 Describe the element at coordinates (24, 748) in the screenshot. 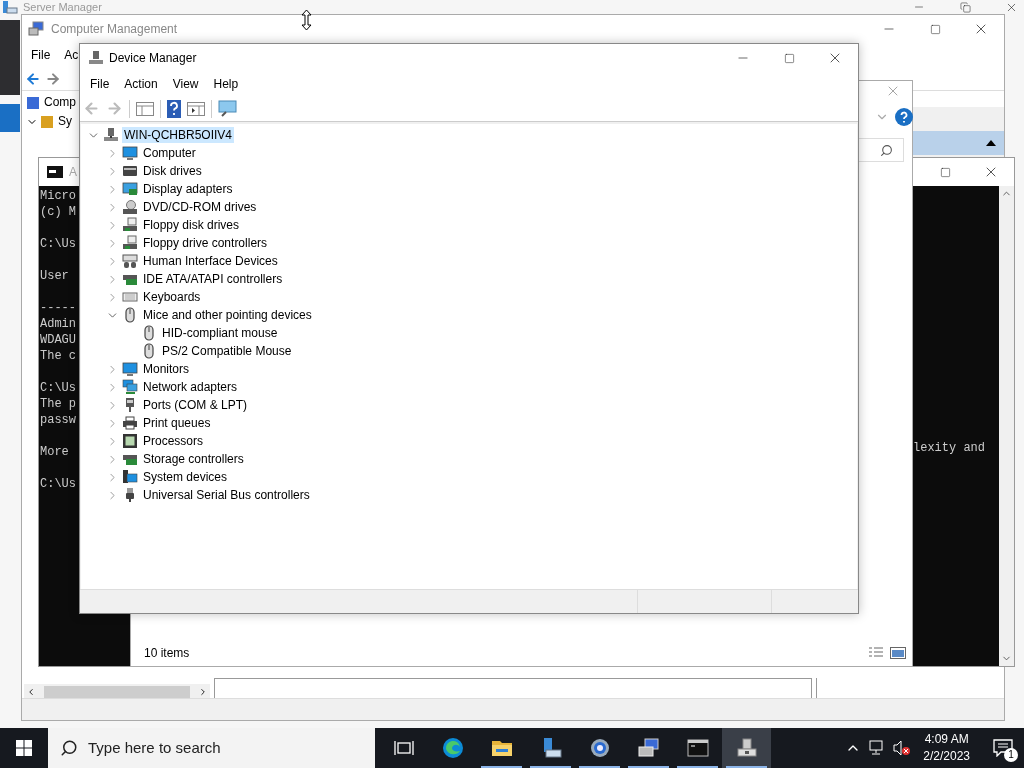

I see `windows-logo-icon` at that location.